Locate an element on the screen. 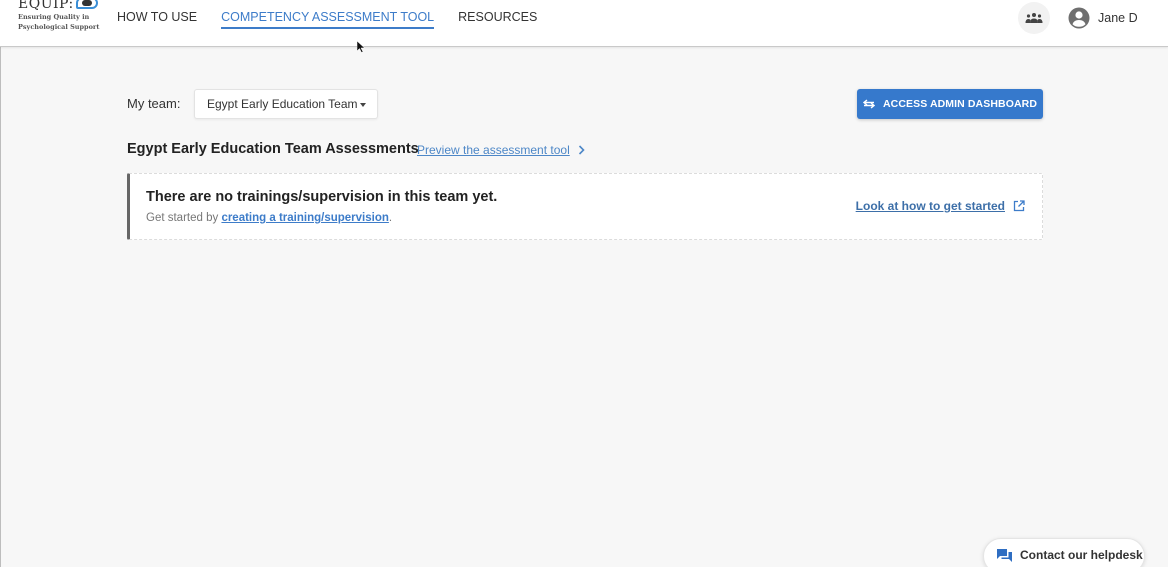 The image size is (1168, 567). team-select-dropdown: Egypt Early Education Team is located at coordinates (286, 104).